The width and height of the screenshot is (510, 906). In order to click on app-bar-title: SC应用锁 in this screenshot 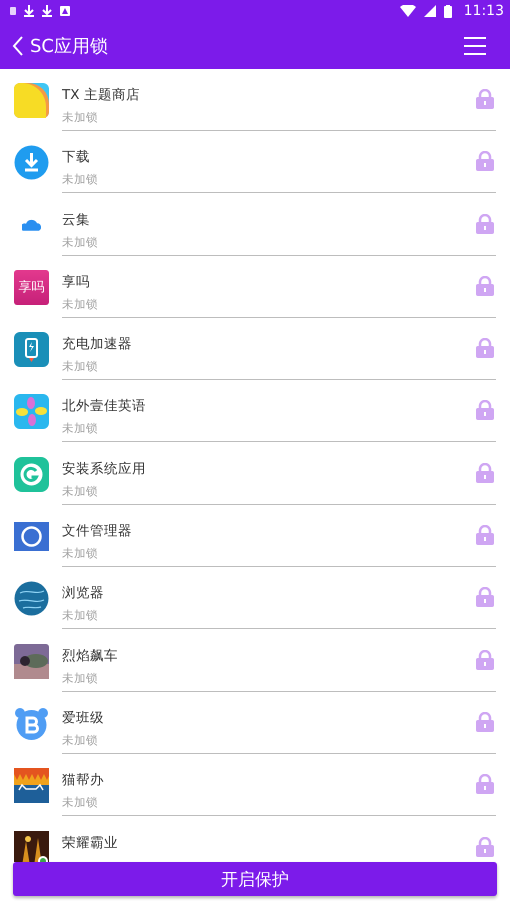, I will do `click(69, 46)`.